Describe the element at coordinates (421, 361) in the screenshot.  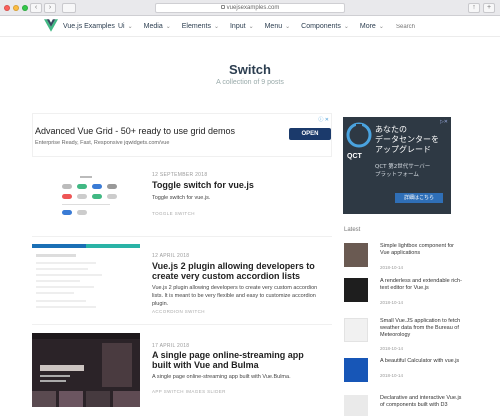
I see `latest-title: A beautiful Calculator with vue.js` at that location.